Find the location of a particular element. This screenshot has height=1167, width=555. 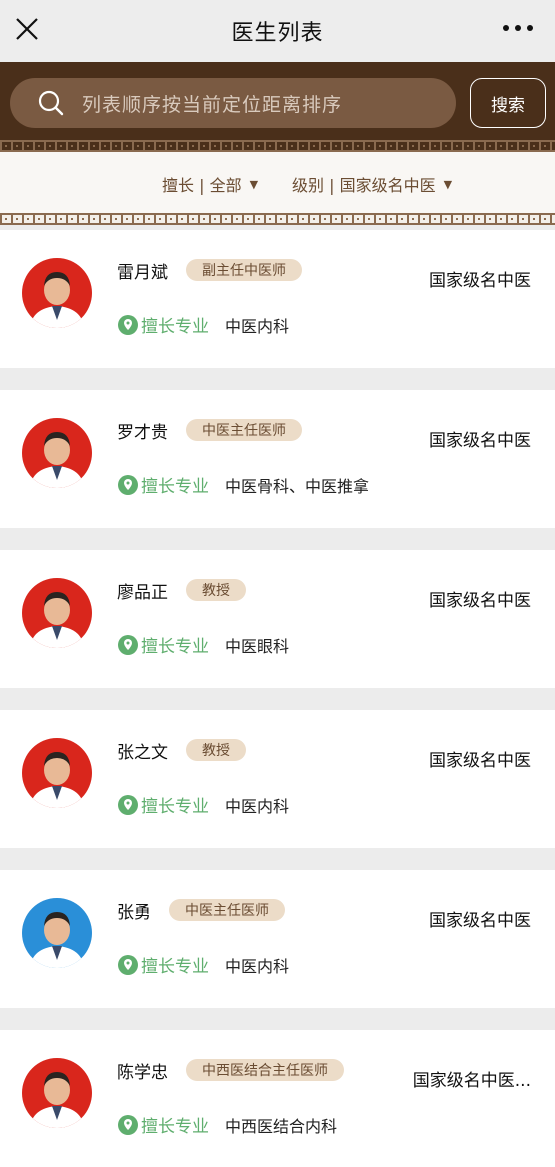

doctor-name: 廖品正 is located at coordinates (142, 593).